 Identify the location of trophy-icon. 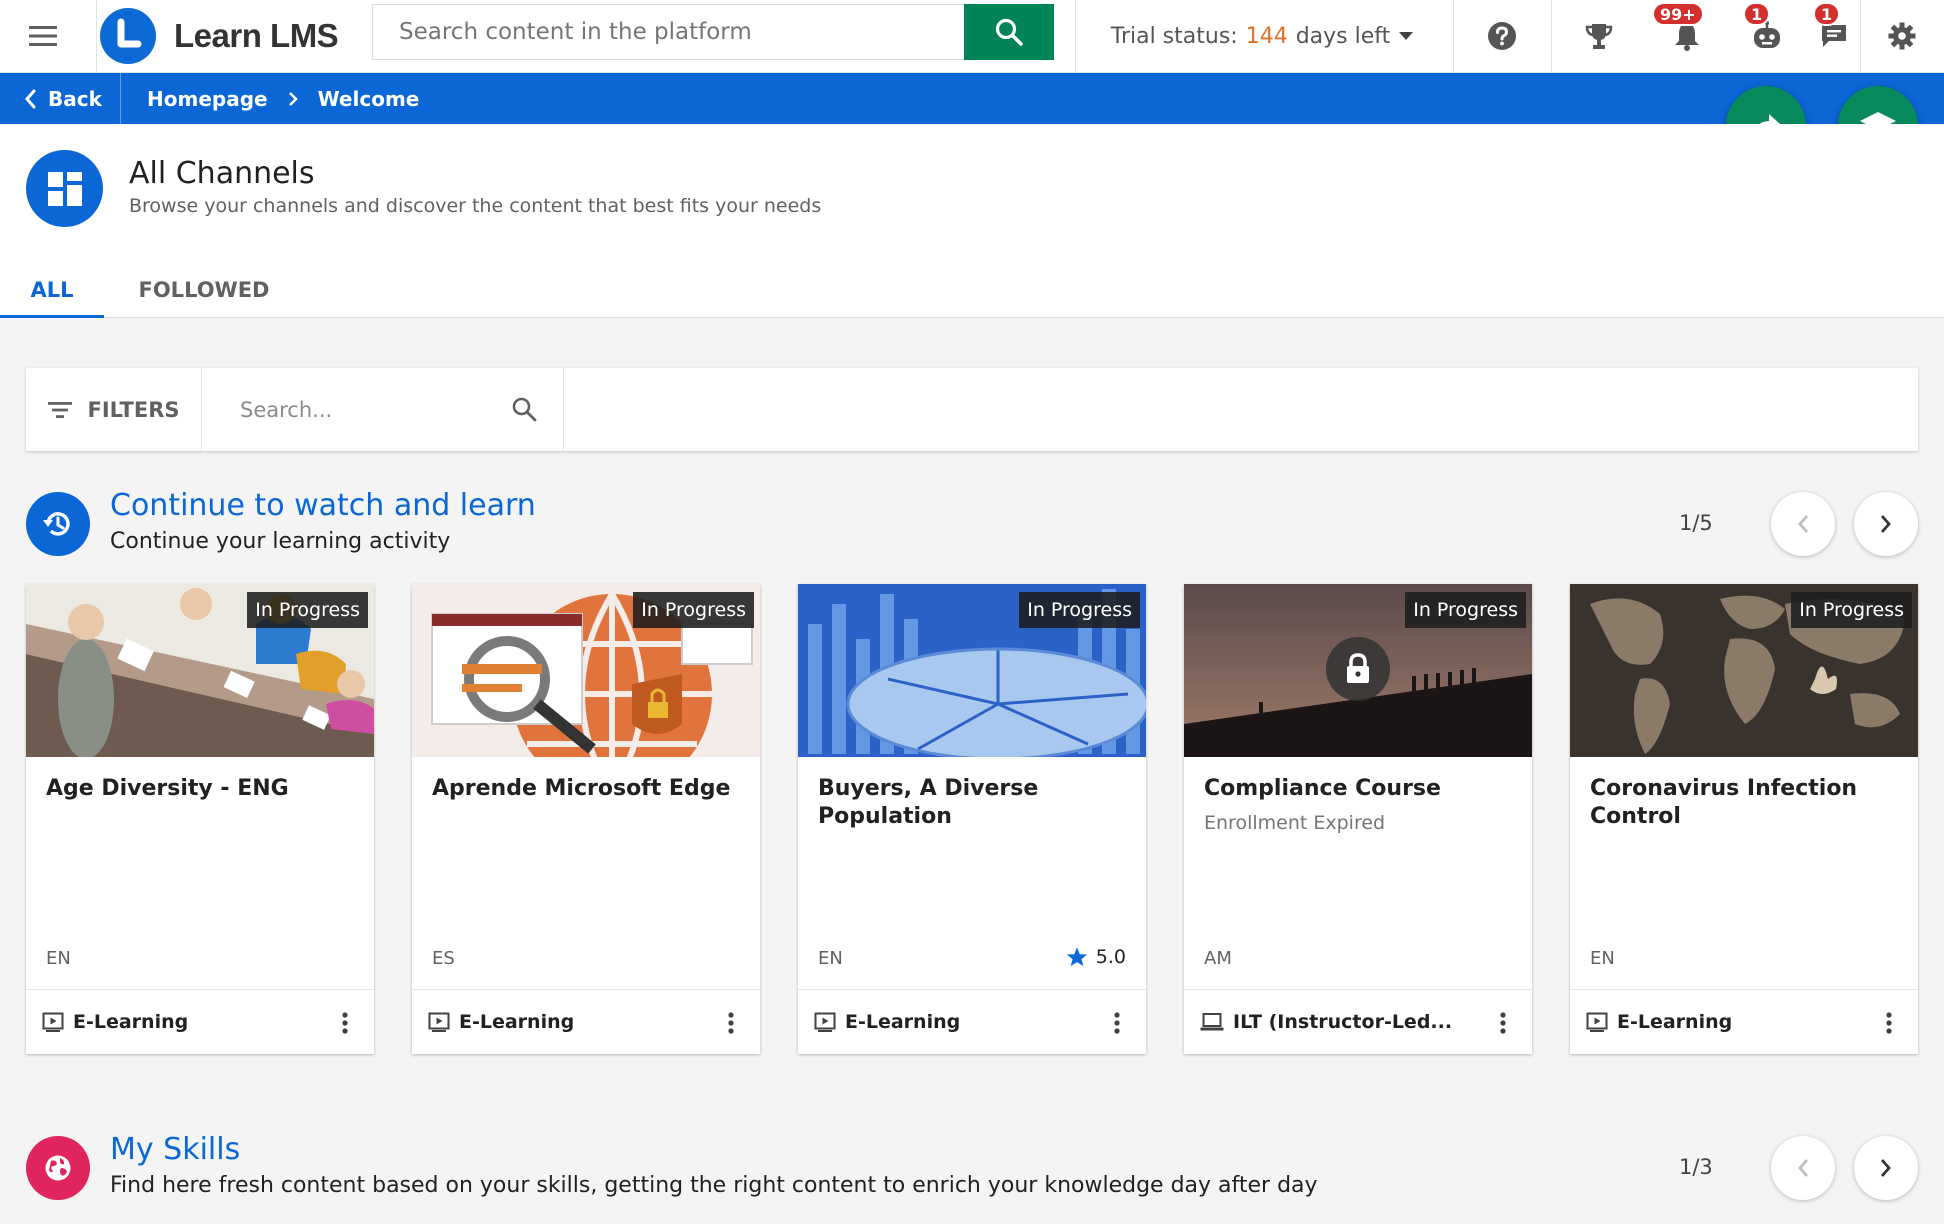
(1599, 36).